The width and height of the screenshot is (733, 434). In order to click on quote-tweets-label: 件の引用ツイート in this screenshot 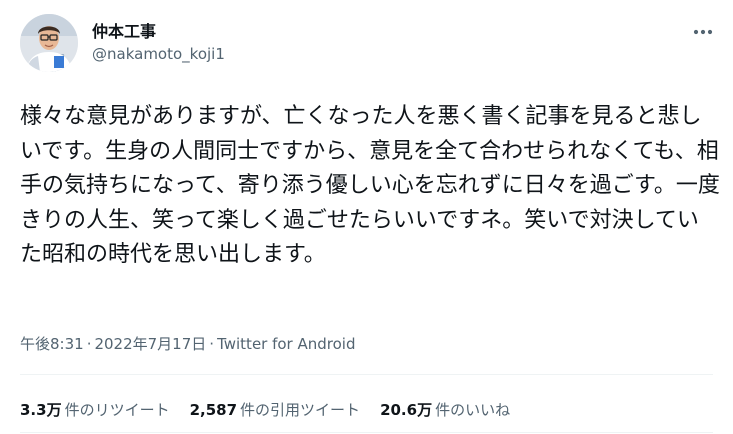, I will do `click(300, 410)`.